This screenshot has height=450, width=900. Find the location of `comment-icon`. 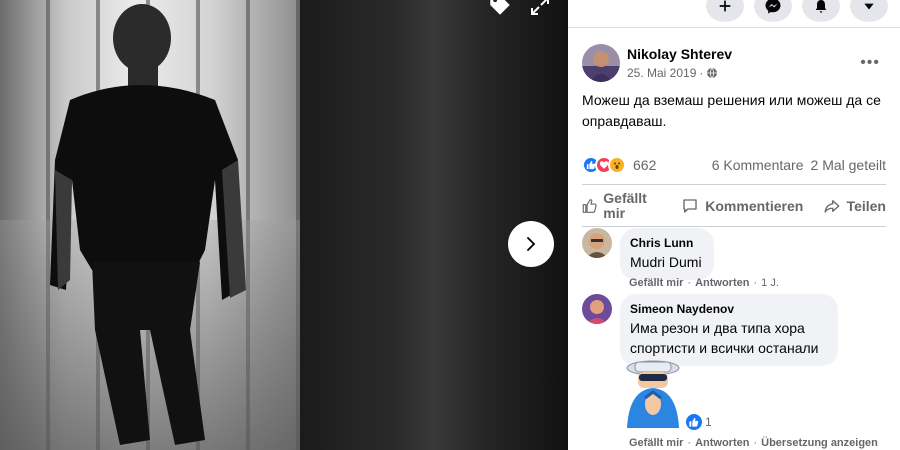

comment-icon is located at coordinates (690, 206).